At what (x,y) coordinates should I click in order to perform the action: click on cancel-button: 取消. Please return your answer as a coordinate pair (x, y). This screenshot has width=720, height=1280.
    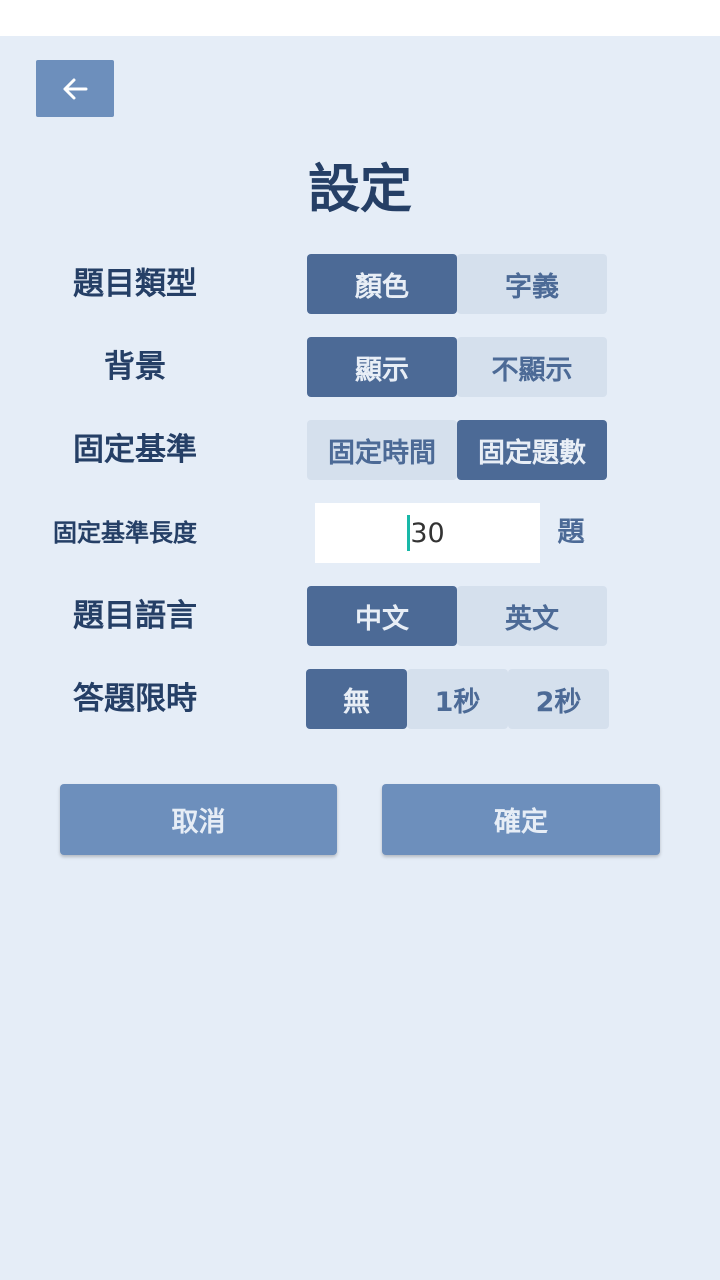
    Looking at the image, I should click on (198, 819).